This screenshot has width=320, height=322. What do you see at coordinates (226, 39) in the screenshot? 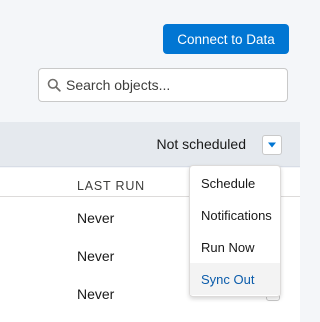
I see `connect-to-data-button: Connect to Data` at bounding box center [226, 39].